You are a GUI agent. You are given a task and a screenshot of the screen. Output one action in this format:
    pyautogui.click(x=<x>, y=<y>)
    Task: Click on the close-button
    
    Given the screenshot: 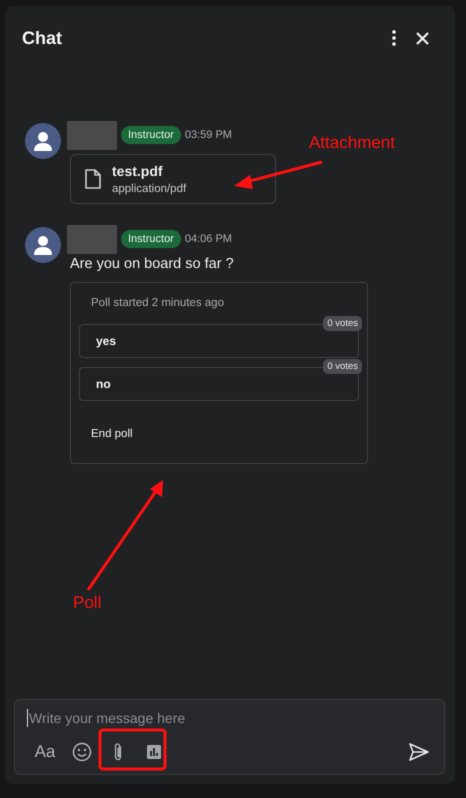 What is the action you would take?
    pyautogui.click(x=422, y=38)
    